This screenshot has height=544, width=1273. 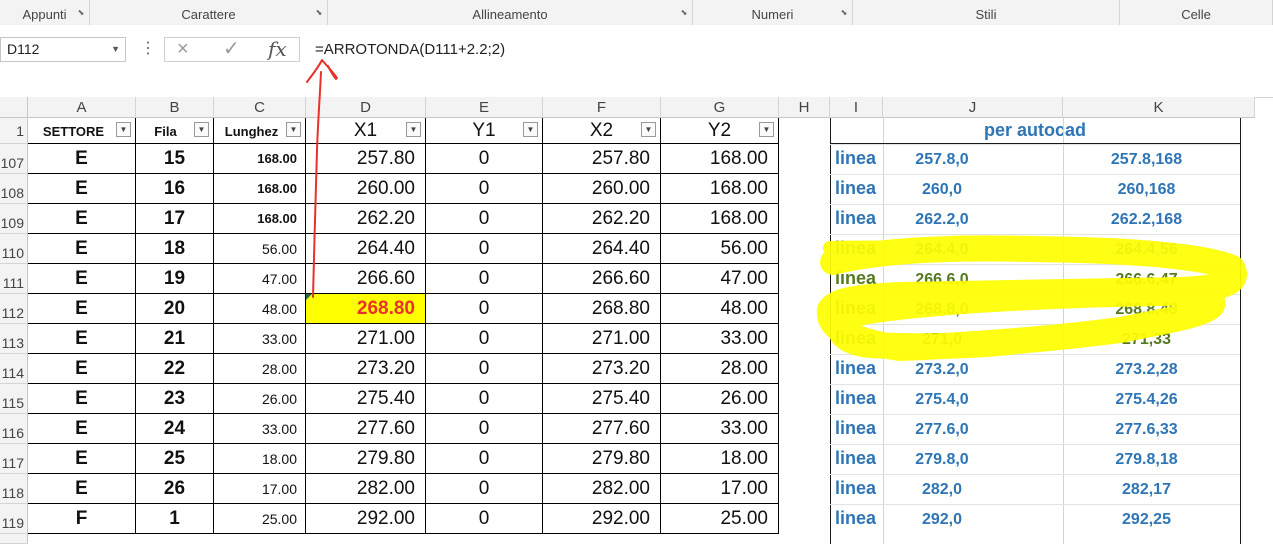 I want to click on cell-b: 20, so click(x=175, y=309).